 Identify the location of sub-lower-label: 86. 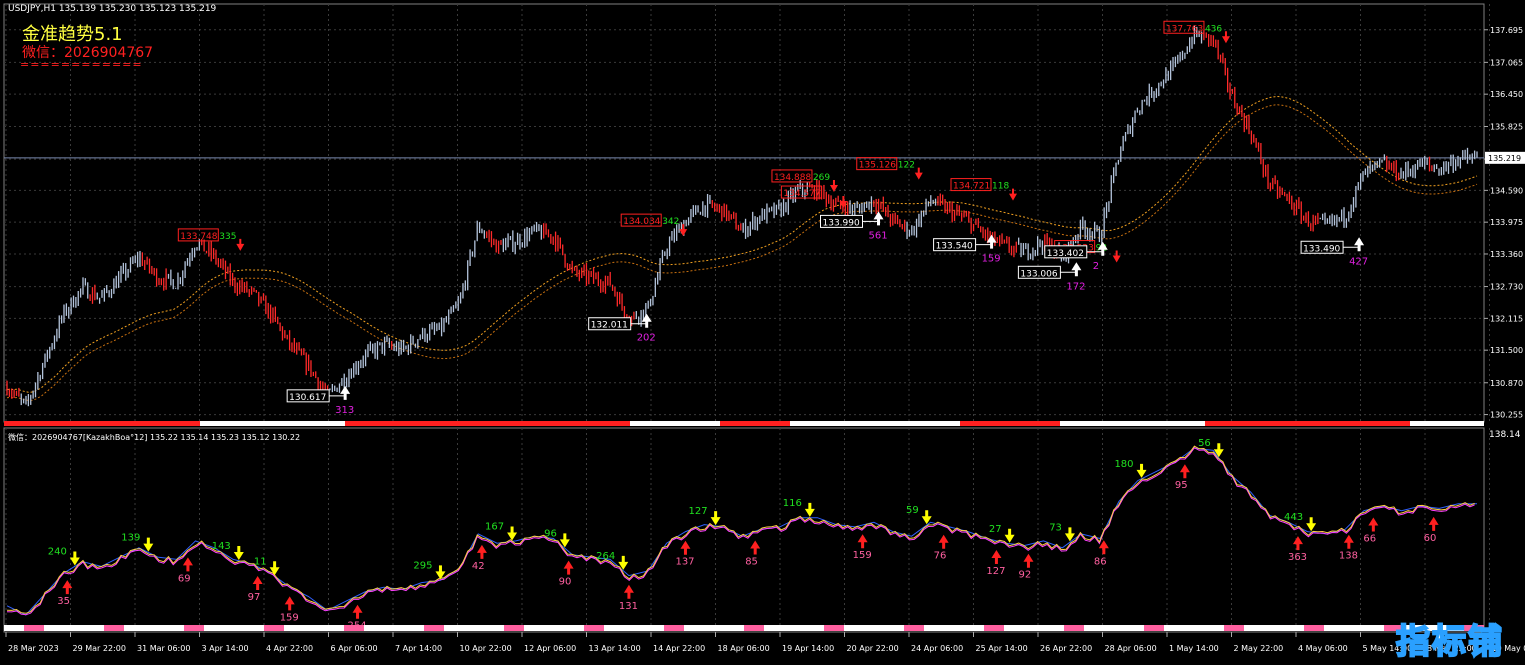
(1100, 561).